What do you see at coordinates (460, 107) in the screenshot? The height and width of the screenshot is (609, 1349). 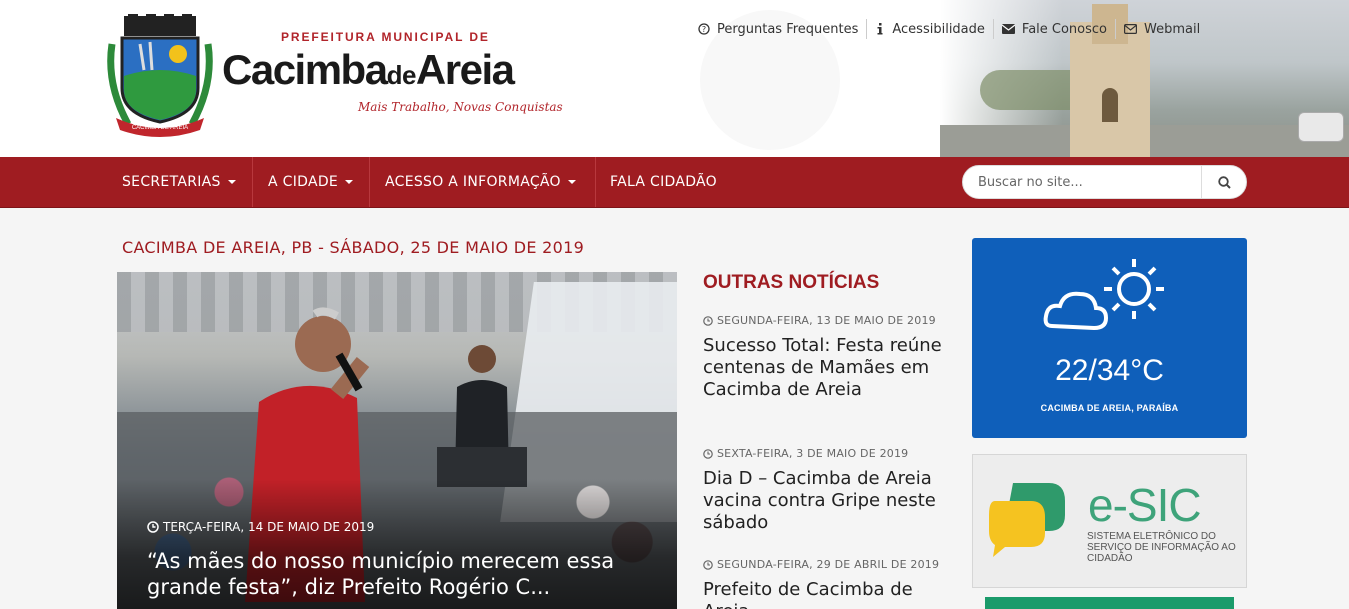 I see `logo-tagline: Mais Trabalho, Novas Conquistas` at bounding box center [460, 107].